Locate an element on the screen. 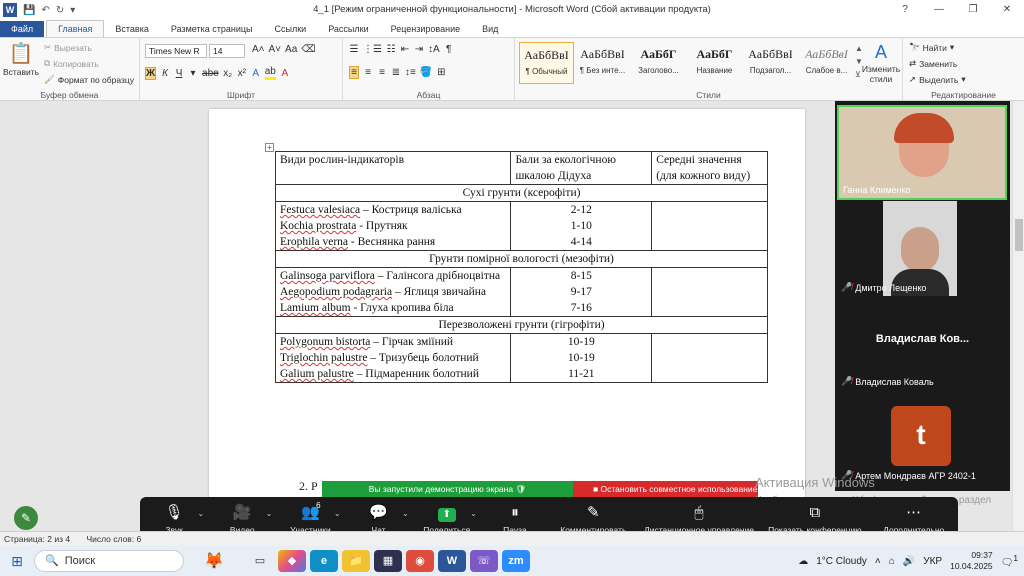 The height and width of the screenshot is (576, 1024). store-icon: ▦ is located at coordinates (388, 561).